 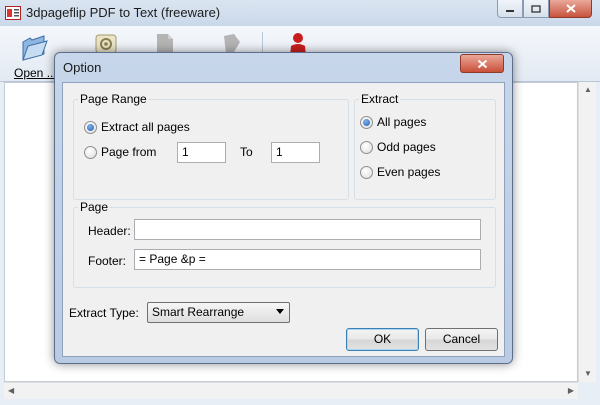 I want to click on dialog-close-button, so click(x=482, y=63).